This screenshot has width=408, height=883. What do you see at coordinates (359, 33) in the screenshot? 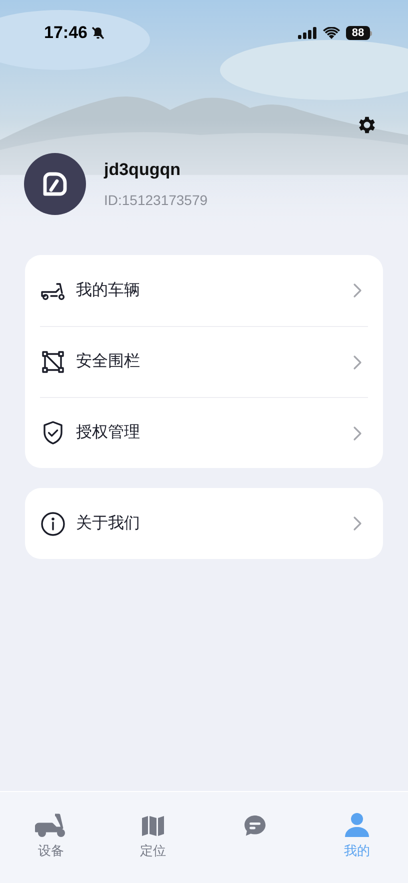
I see `battery-icon: 88` at bounding box center [359, 33].